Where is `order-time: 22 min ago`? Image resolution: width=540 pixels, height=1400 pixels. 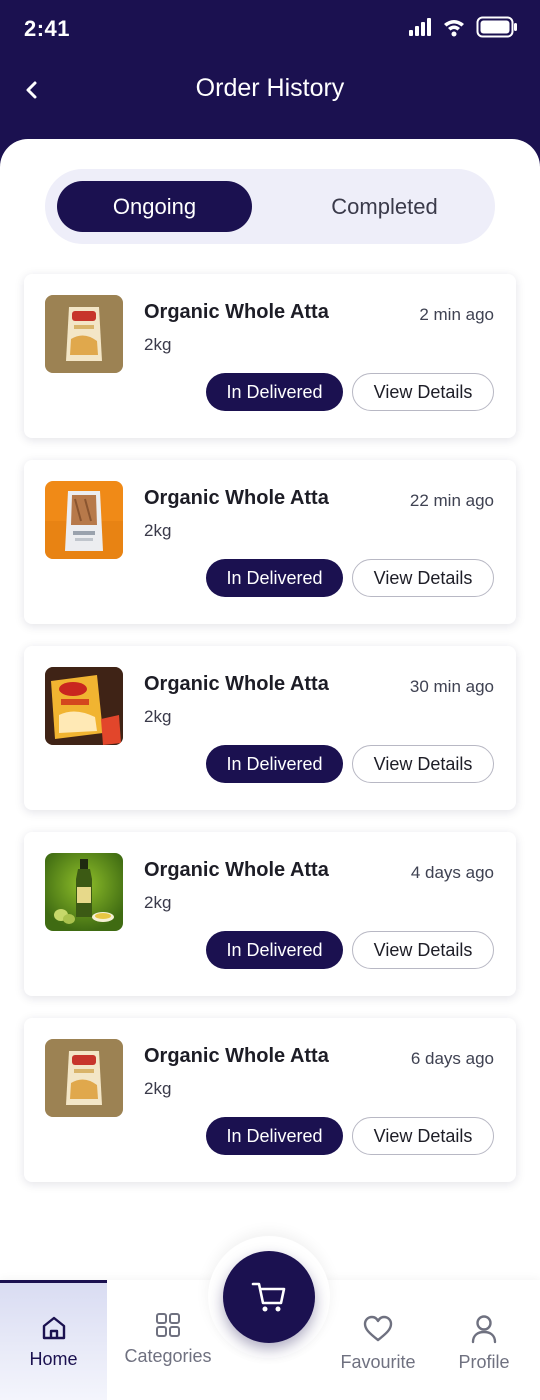 order-time: 22 min ago is located at coordinates (451, 500).